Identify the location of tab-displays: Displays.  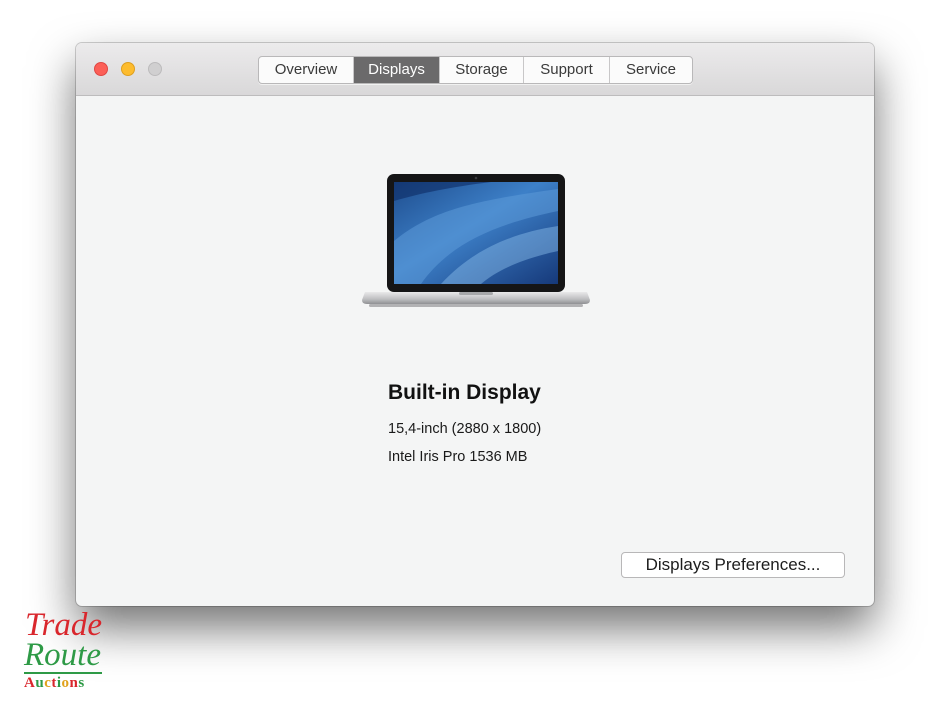
(397, 70).